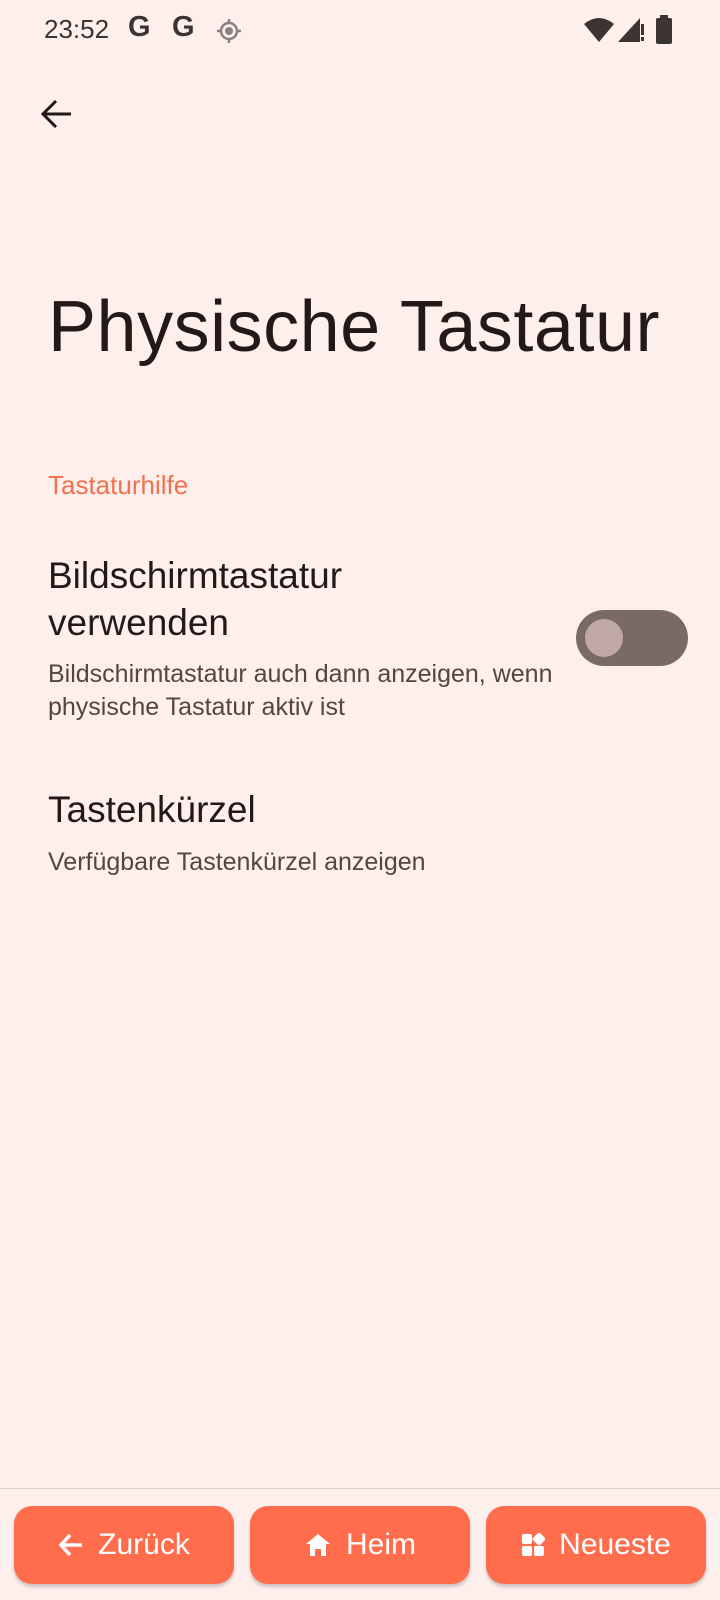 The image size is (720, 1600). Describe the element at coordinates (632, 638) in the screenshot. I see `onscreen-keyboard-toggle` at that location.